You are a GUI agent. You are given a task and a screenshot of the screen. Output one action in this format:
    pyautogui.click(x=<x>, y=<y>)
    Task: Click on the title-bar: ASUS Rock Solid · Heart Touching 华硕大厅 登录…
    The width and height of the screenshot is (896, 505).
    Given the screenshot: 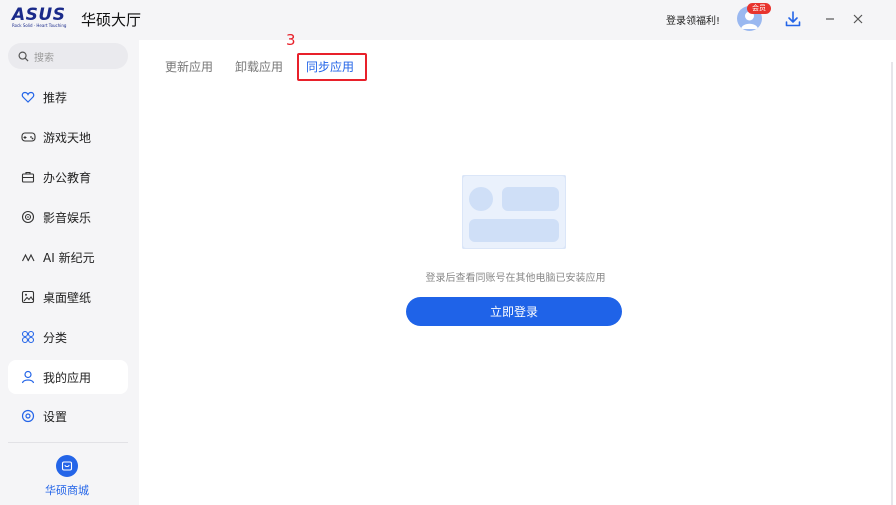 What is the action you would take?
    pyautogui.click(x=448, y=20)
    